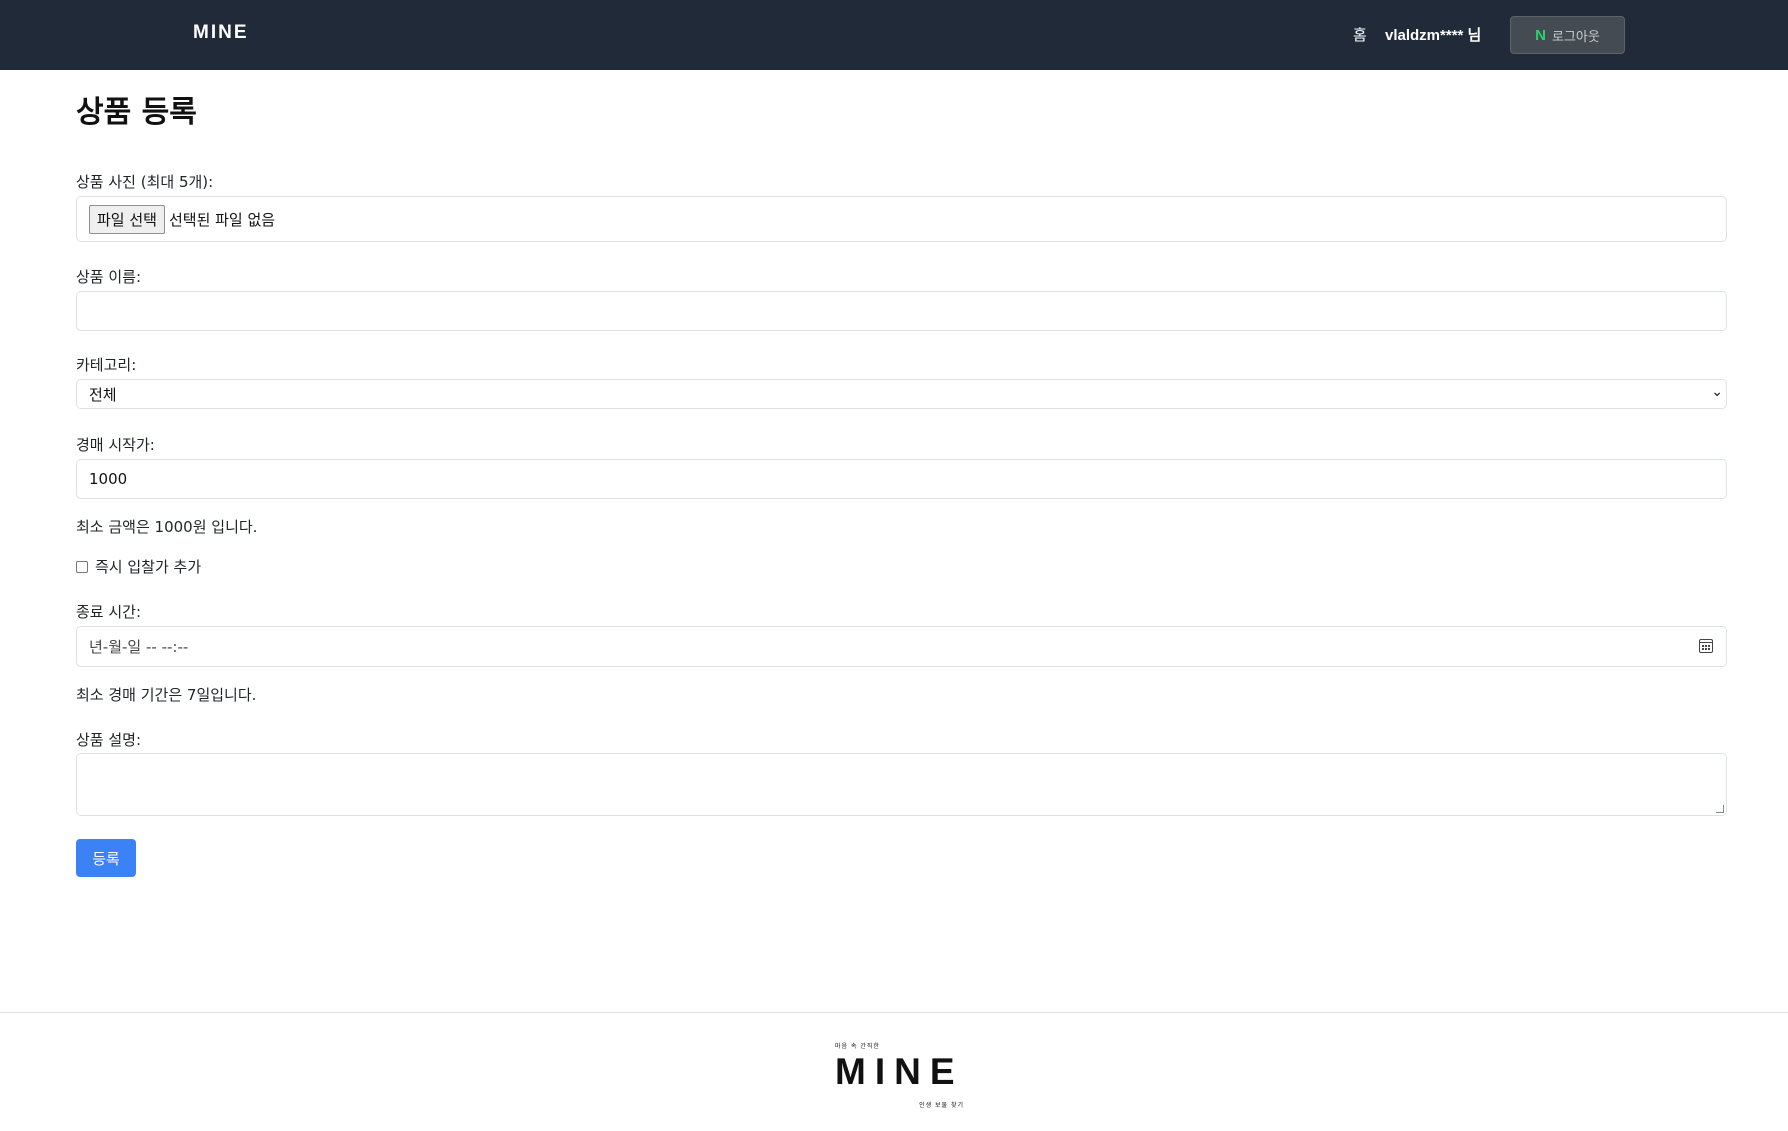  Describe the element at coordinates (221, 33) in the screenshot. I see `brand-logo: MINE` at that location.